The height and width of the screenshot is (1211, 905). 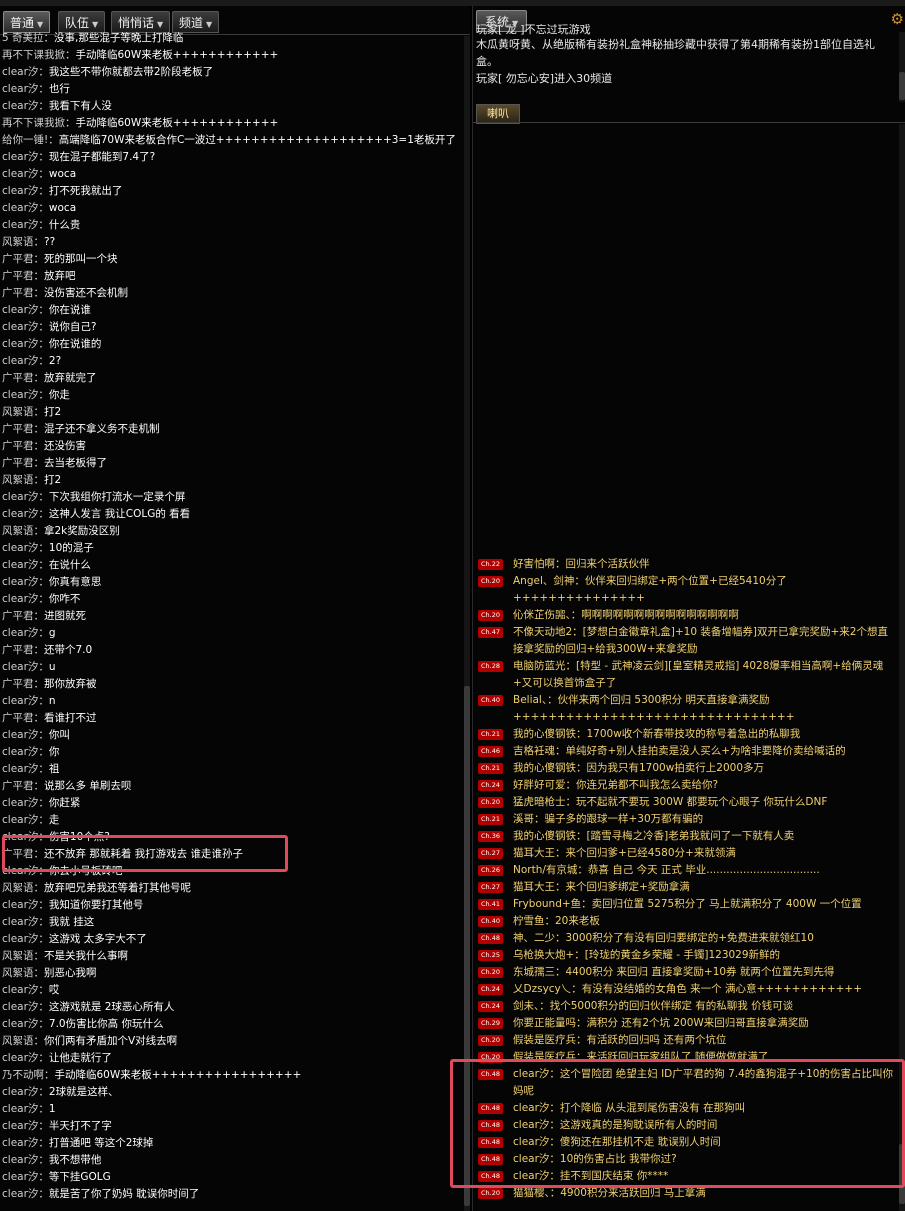 I want to click on message-text: 还带个7.0, so click(x=68, y=650).